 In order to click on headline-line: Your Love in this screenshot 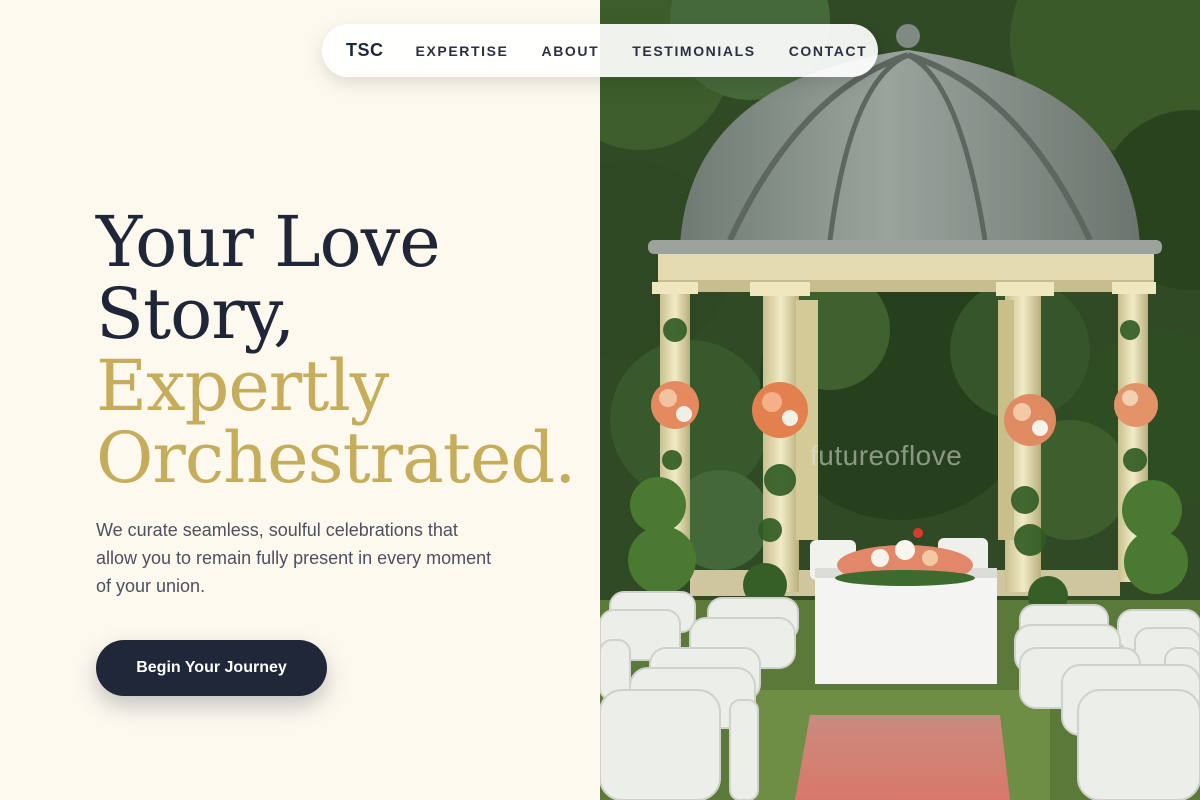, I will do `click(268, 242)`.